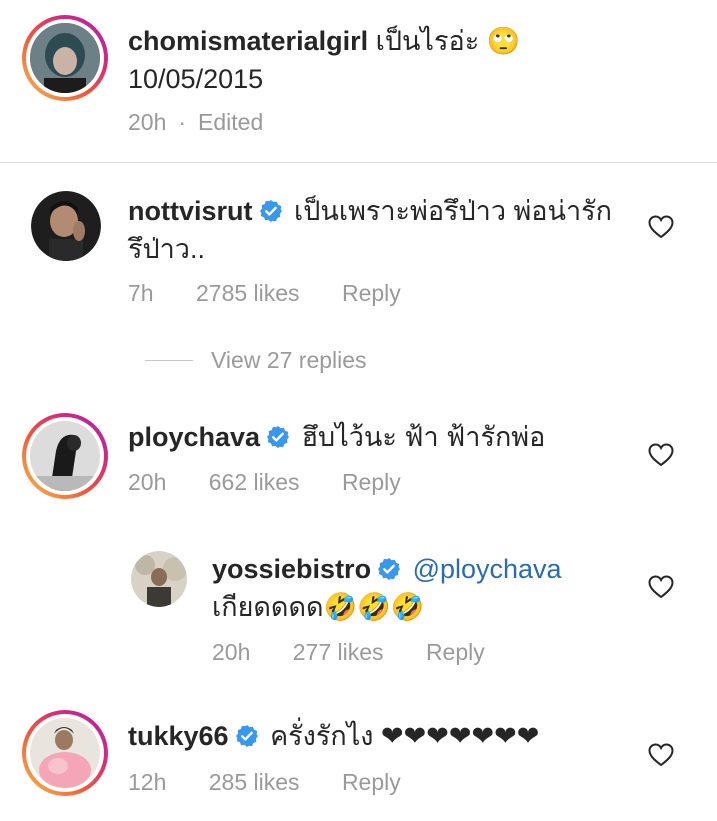 The image size is (717, 821). What do you see at coordinates (358, 162) in the screenshot?
I see `divider` at bounding box center [358, 162].